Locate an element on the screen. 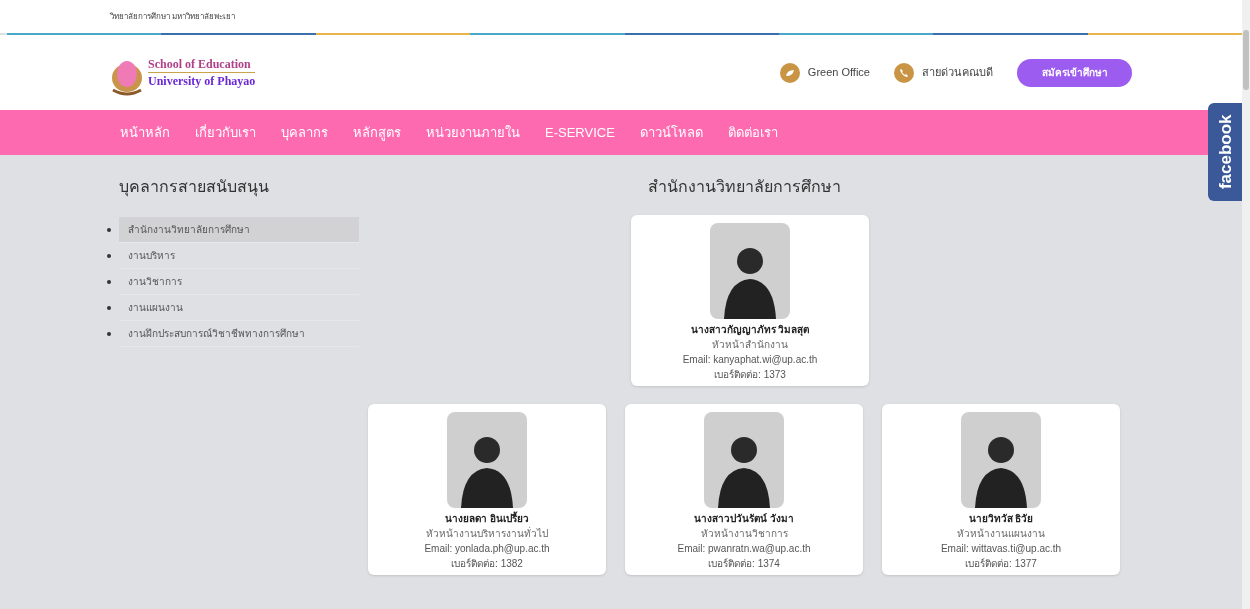 Image resolution: width=1250 pixels, height=609 pixels. staff-name: นางสาวปวันรัตน์ วังมา is located at coordinates (744, 519).